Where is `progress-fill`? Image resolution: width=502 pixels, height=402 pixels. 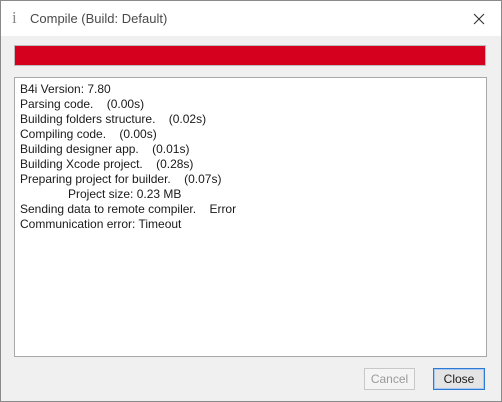
progress-fill is located at coordinates (250, 55).